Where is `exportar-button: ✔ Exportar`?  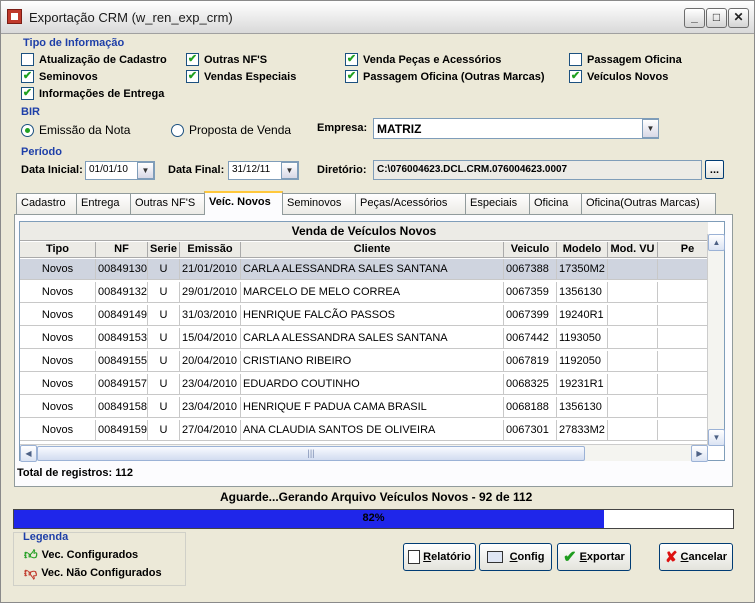
exportar-button: ✔ Exportar is located at coordinates (594, 557).